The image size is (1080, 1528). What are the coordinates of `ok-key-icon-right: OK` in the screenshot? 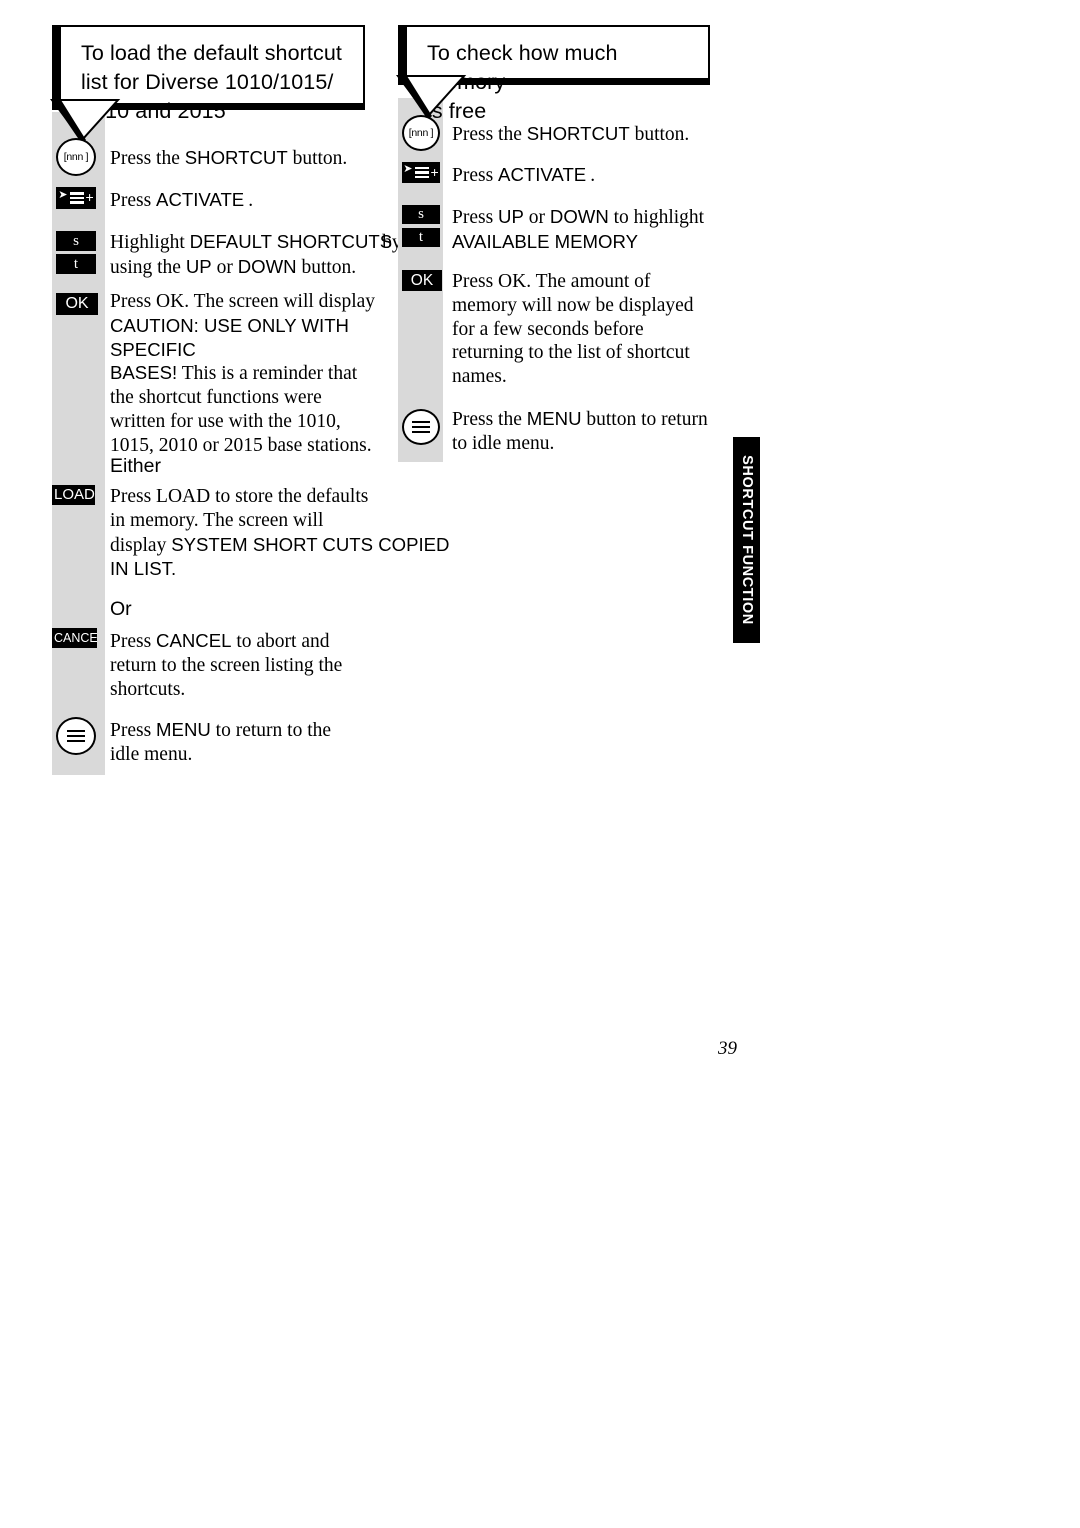 It's located at (422, 280).